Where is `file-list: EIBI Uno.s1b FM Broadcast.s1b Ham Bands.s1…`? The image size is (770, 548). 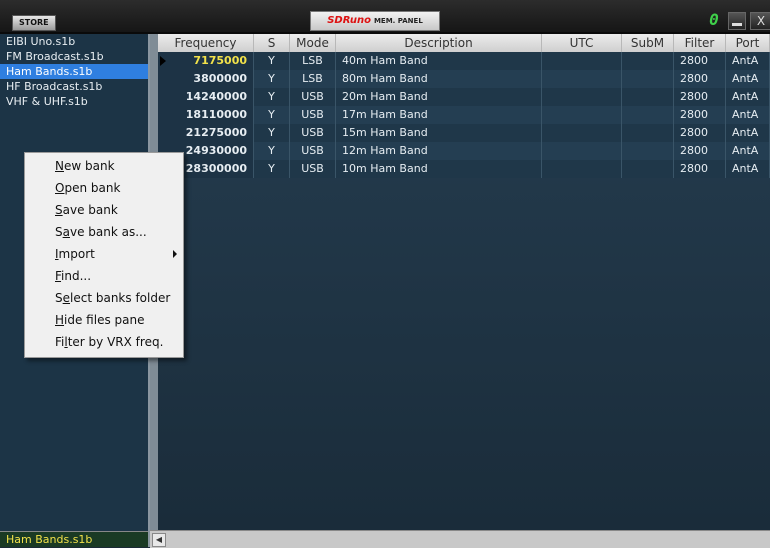
file-list: EIBI Uno.s1b FM Broadcast.s1b Ham Bands.s1… is located at coordinates (74, 71).